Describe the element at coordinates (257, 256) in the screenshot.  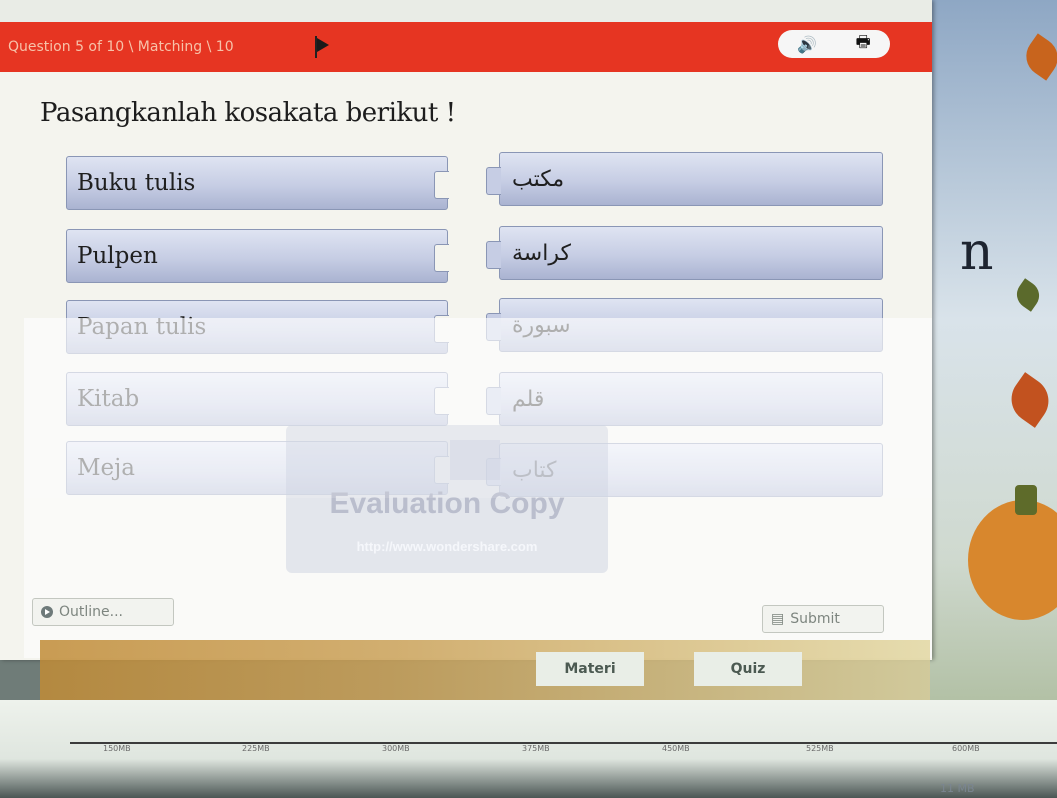
I see `match-left-item: Pulpen` at that location.